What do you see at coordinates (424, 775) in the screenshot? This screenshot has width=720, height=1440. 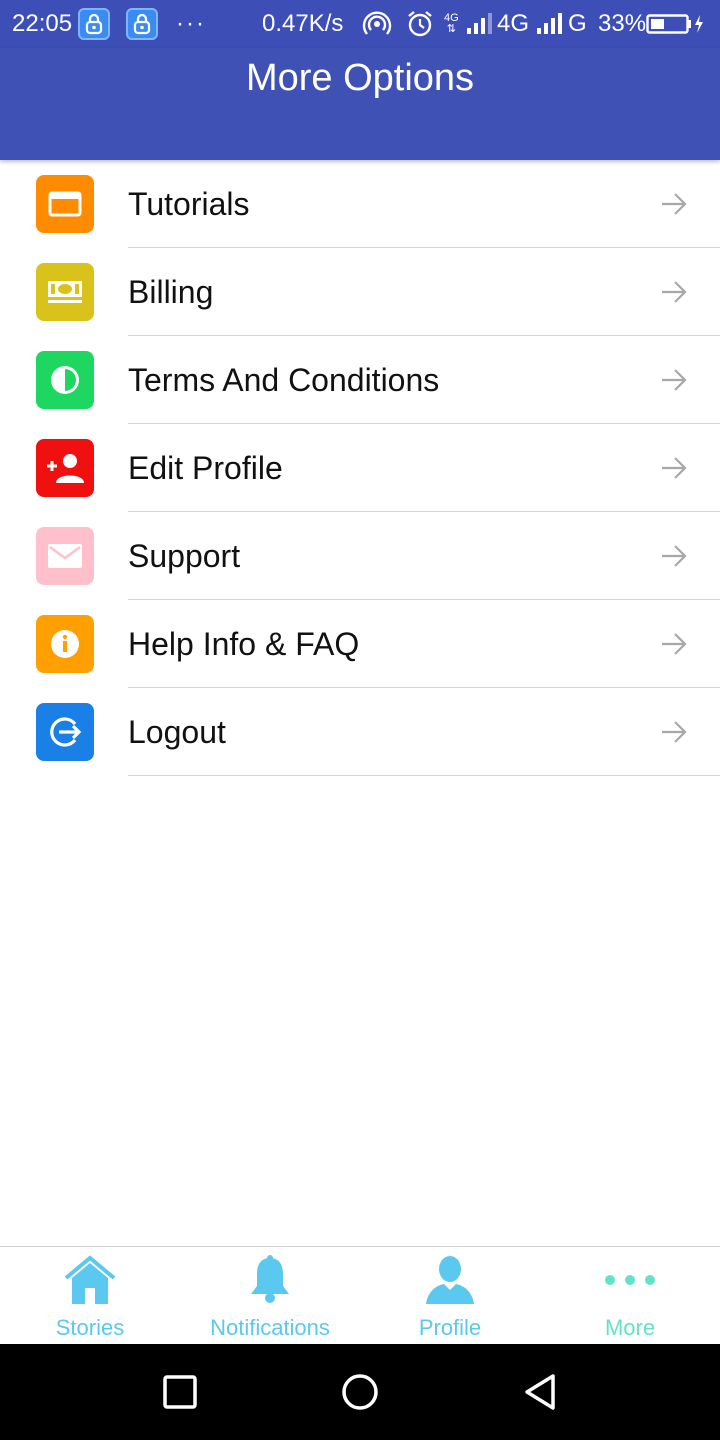 I see `divider` at bounding box center [424, 775].